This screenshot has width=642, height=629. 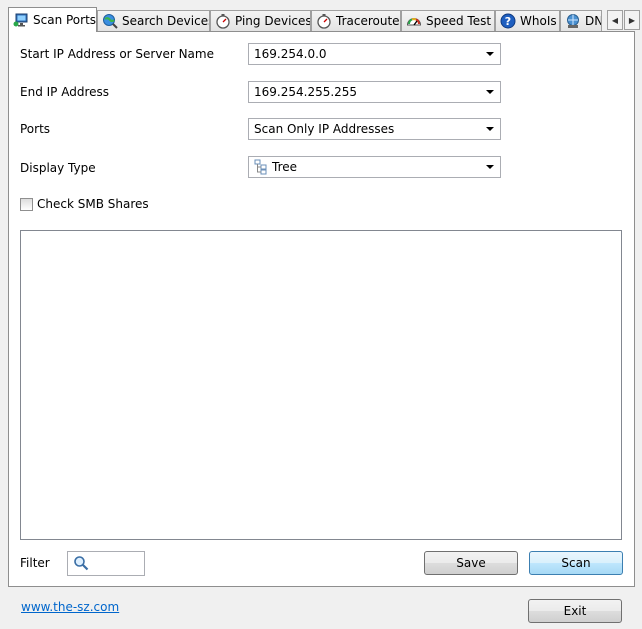 I want to click on speedometer-icon, so click(x=414, y=21).